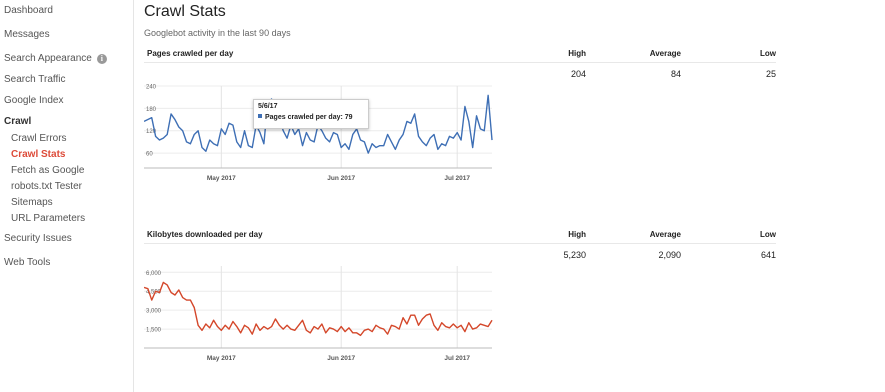 The width and height of the screenshot is (885, 392). I want to click on sidebar-item-security-issues: Security Issues, so click(38, 238).